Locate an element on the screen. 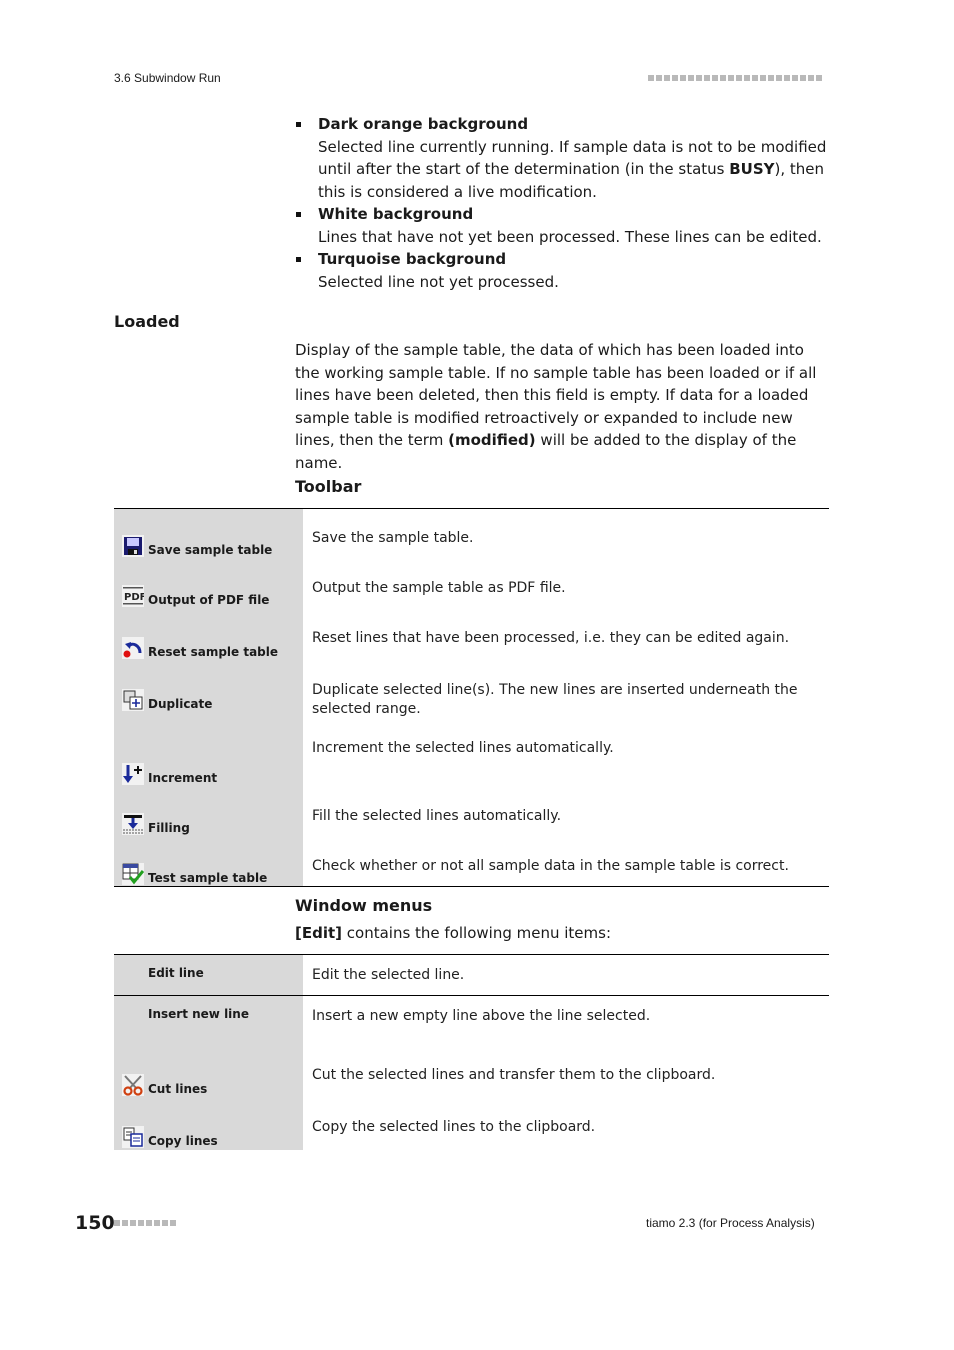 The image size is (954, 1350). footer-product: tiamo 2.3 (for Process Analysis) is located at coordinates (730, 1223).